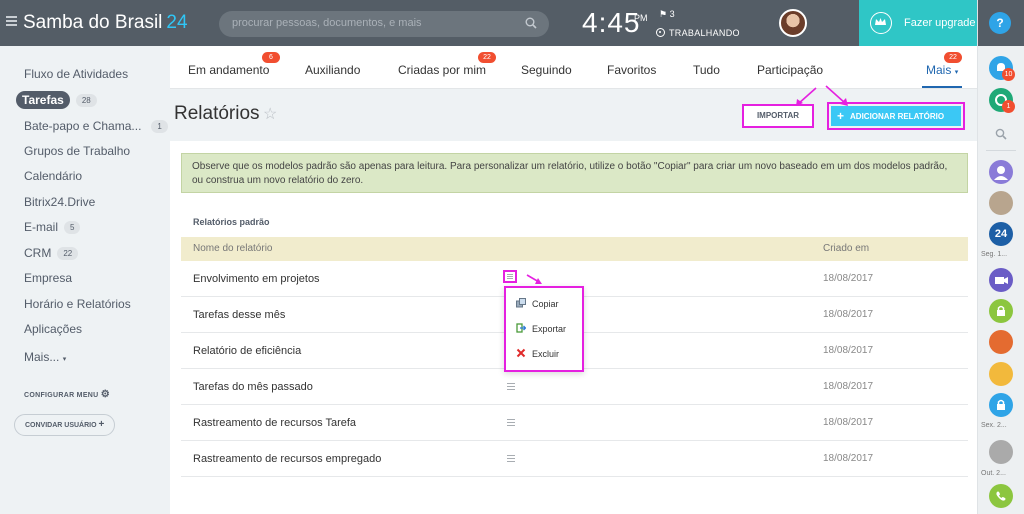  I want to click on row-context-menu: Copiar Exportar Excluir, so click(544, 329).